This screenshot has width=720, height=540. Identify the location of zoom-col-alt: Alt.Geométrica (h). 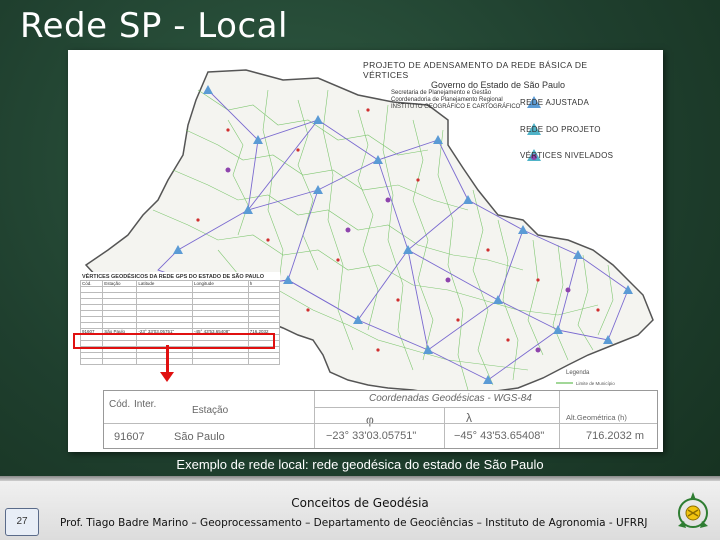
(596, 417).